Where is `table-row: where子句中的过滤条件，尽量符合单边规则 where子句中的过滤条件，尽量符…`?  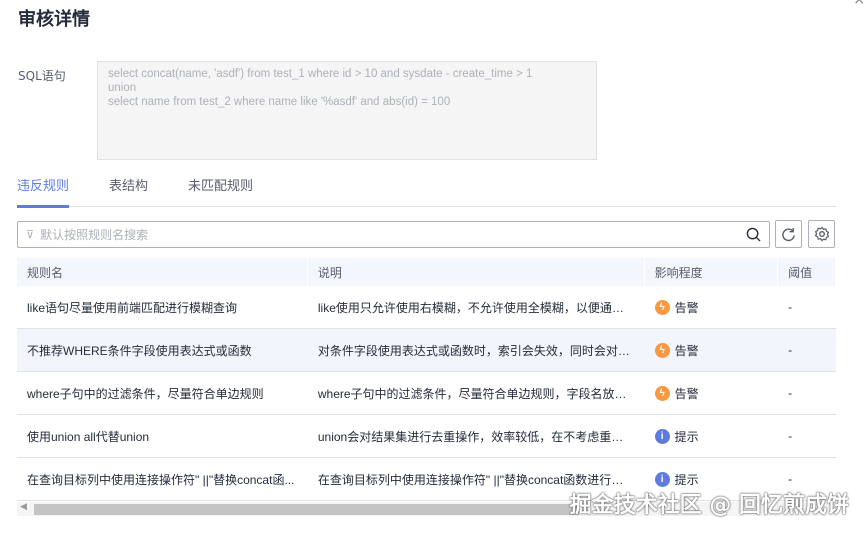
table-row: where子句中的过滤条件，尽量符合单边规则 where子句中的过滤条件，尽量符… is located at coordinates (426, 393).